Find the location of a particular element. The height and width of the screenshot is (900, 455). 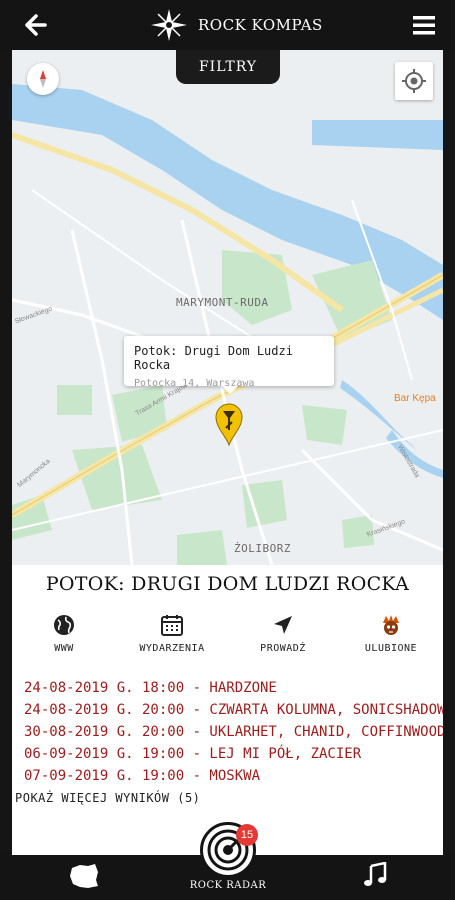

info-window-title: Potok: Drugi Dom Ludzi Rocka is located at coordinates (213, 358).